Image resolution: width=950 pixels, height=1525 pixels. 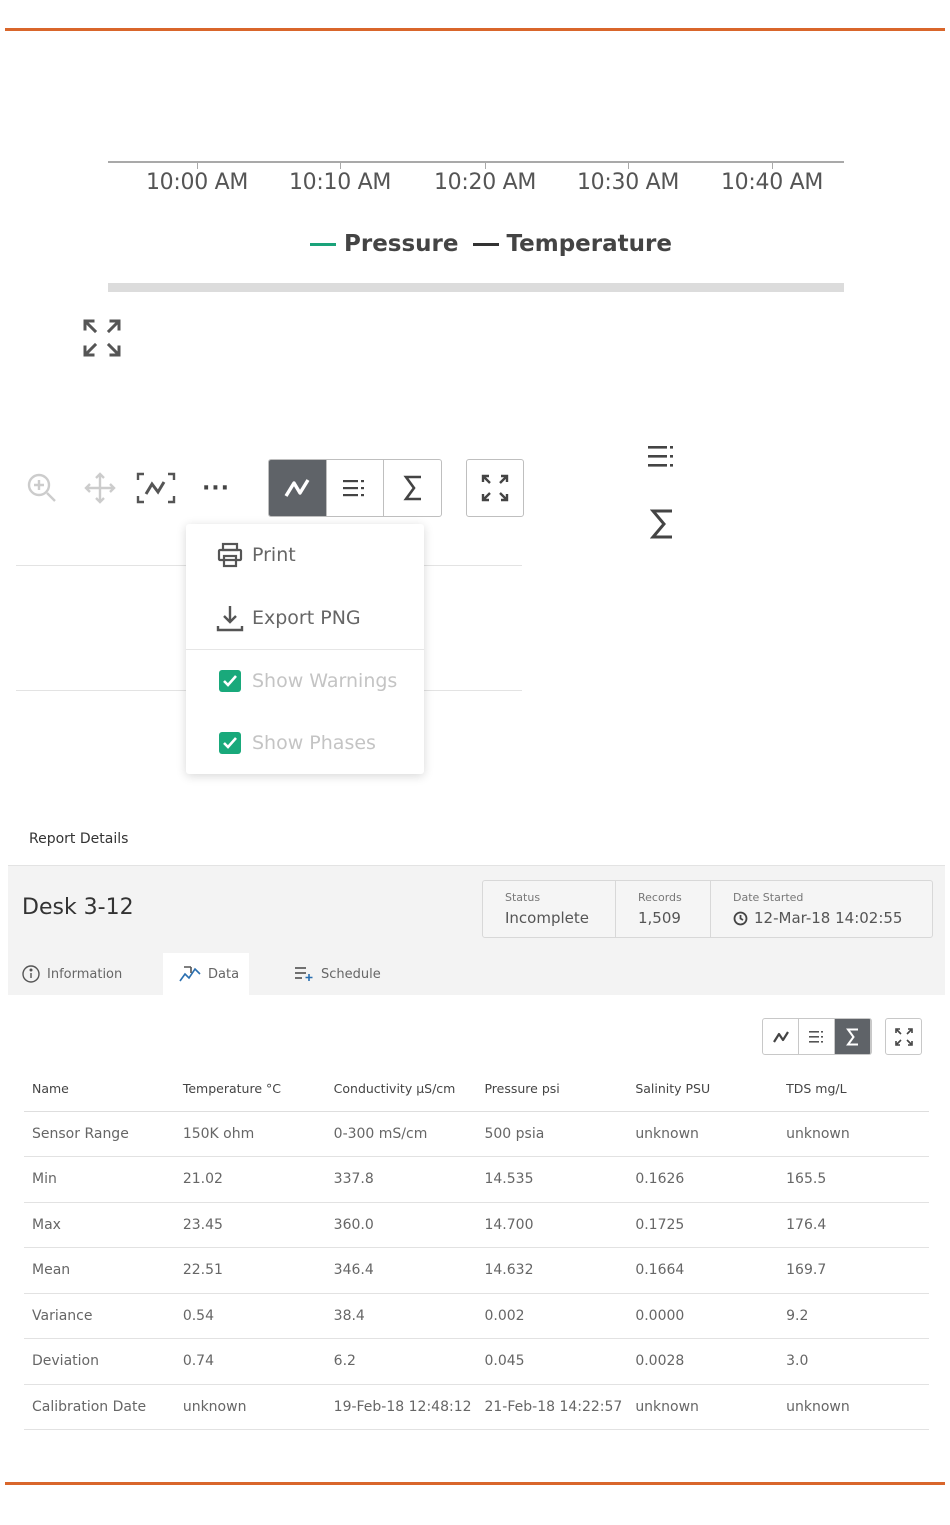 What do you see at coordinates (250, 1179) in the screenshot?
I see `table-cell: 21.02` at bounding box center [250, 1179].